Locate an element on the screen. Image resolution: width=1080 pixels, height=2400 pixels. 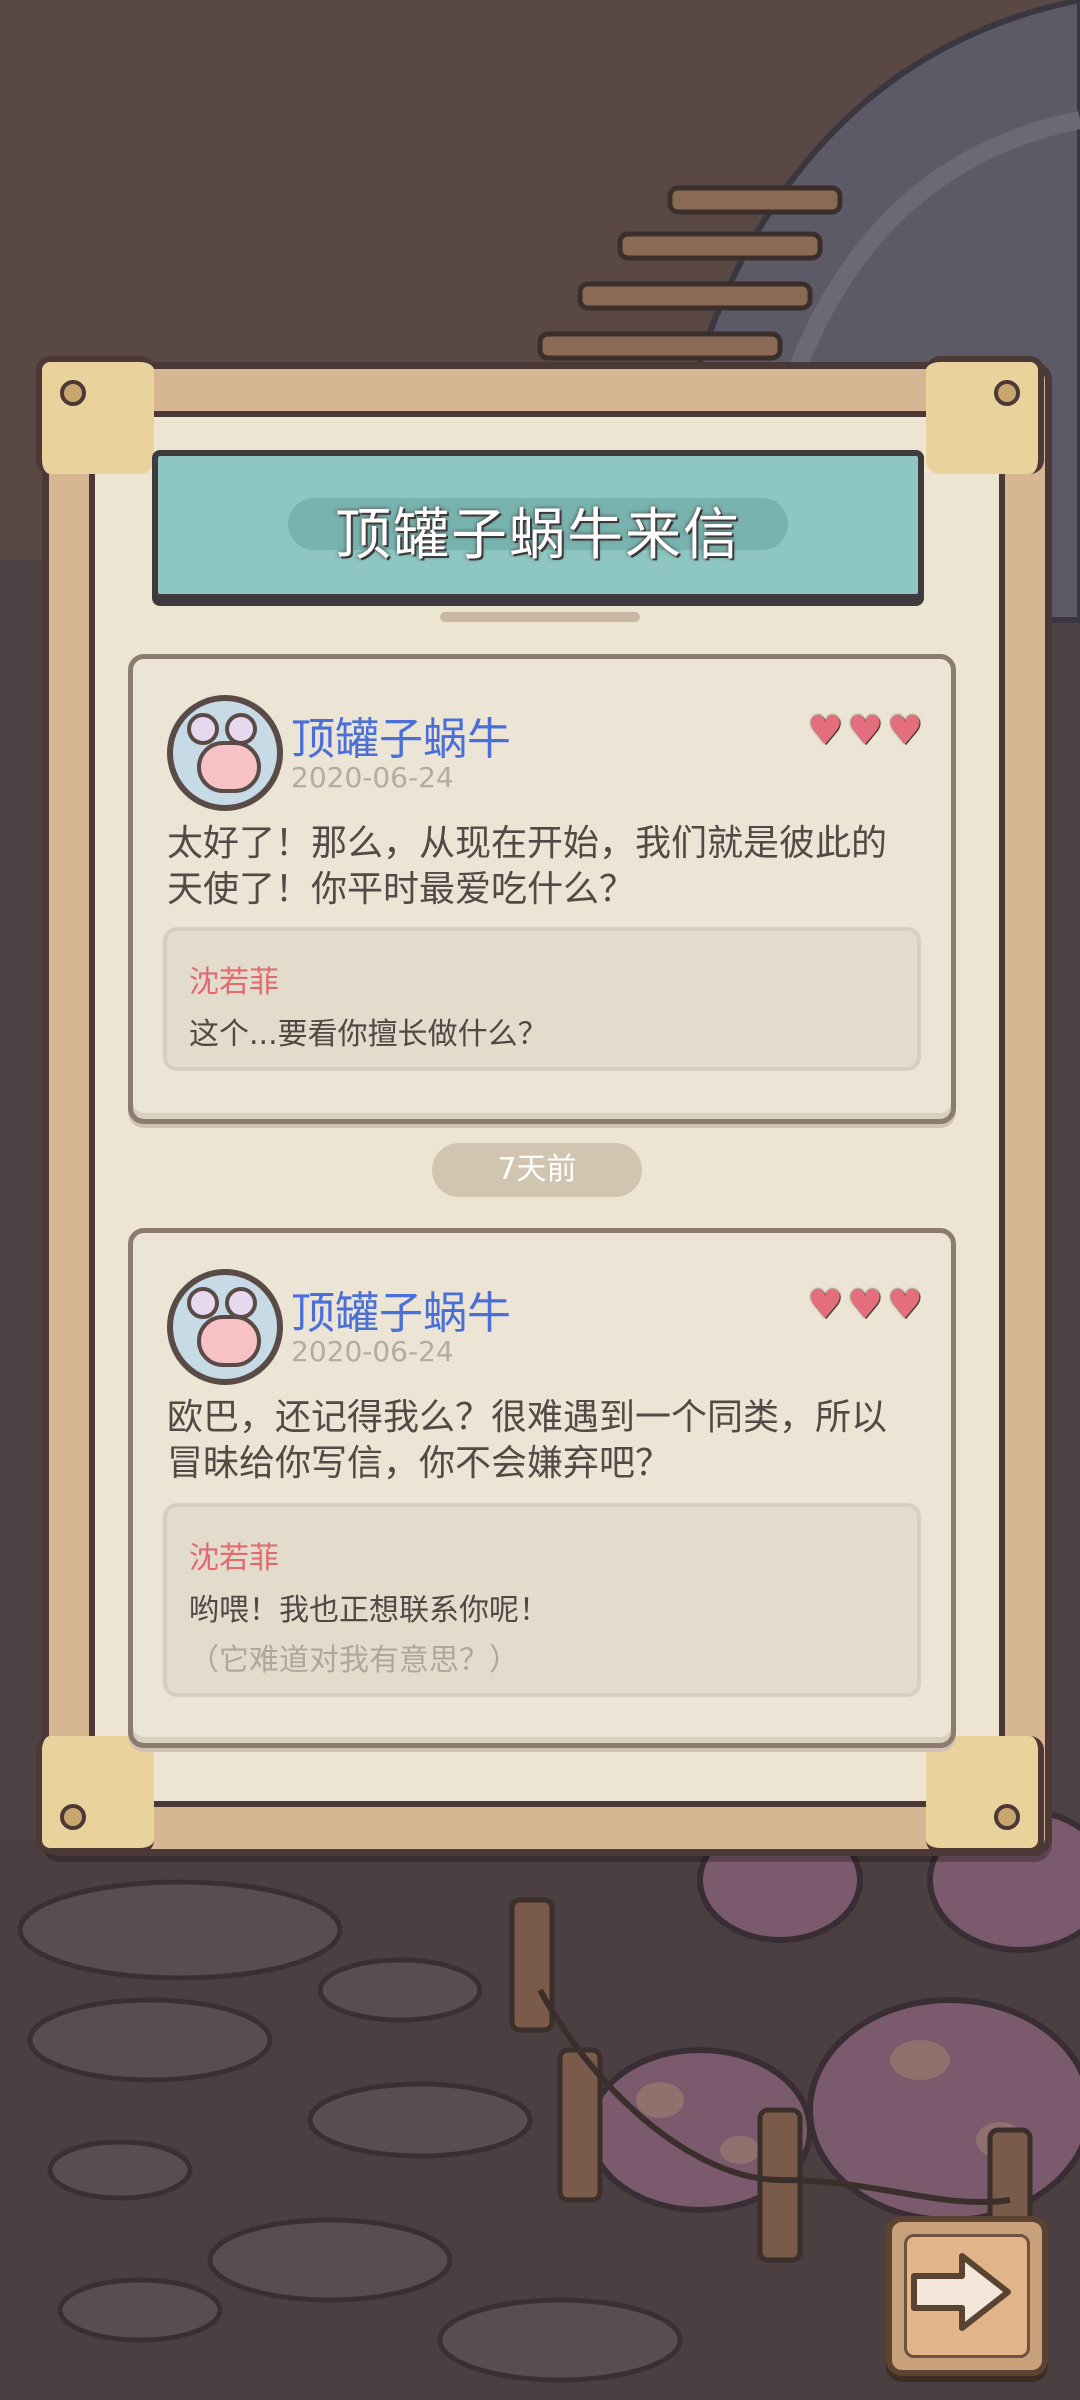
title-banner: 顶罐子蜗牛来信 is located at coordinates (538, 525).